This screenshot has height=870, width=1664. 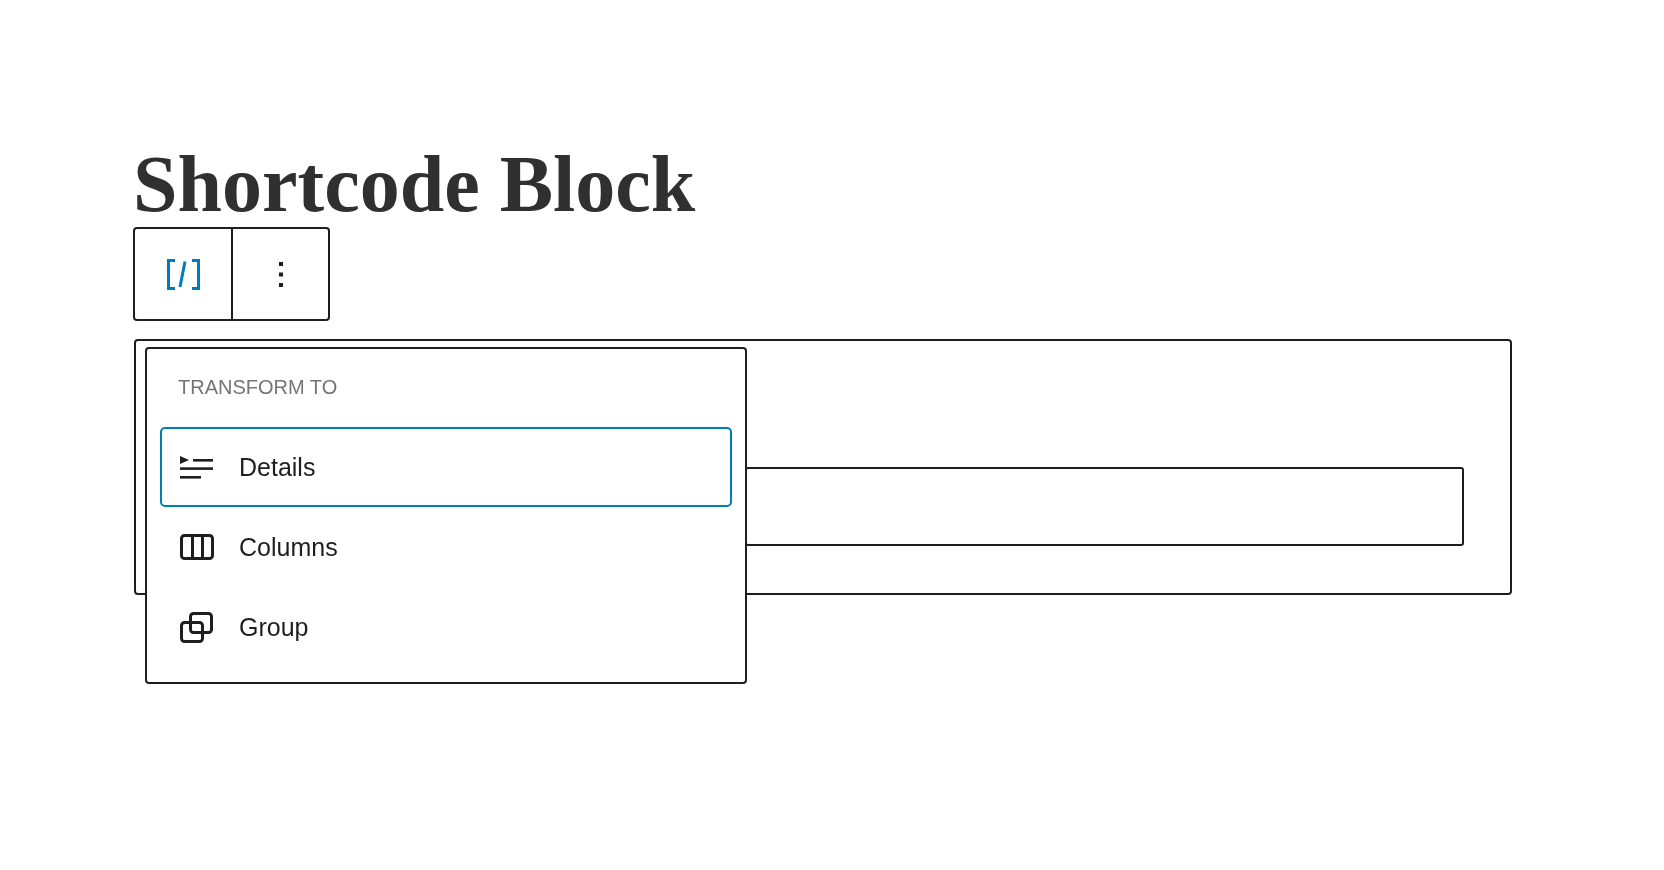 What do you see at coordinates (197, 547) in the screenshot?
I see `columns-icon` at bounding box center [197, 547].